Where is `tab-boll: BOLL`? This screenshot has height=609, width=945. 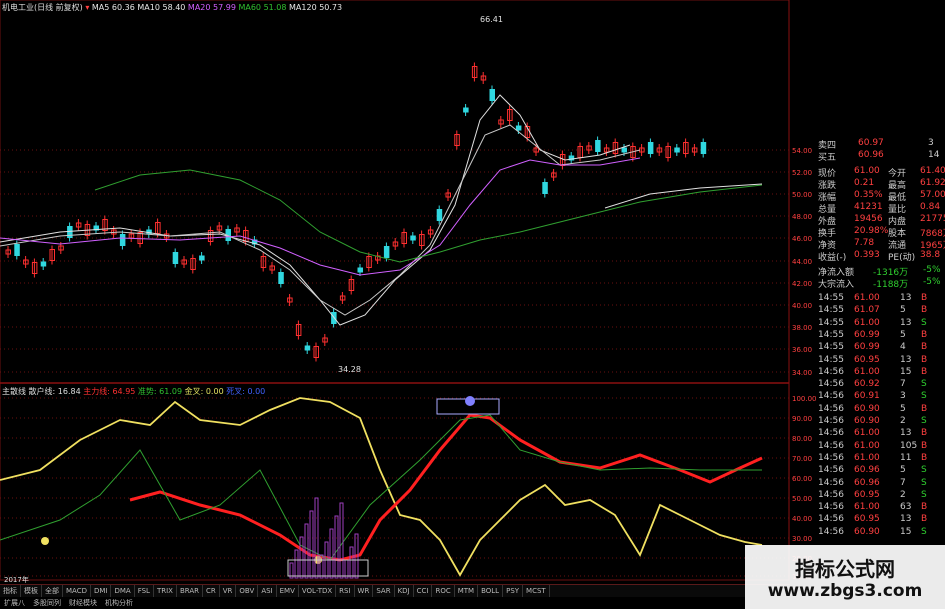 tab-boll: BOLL is located at coordinates (491, 591).